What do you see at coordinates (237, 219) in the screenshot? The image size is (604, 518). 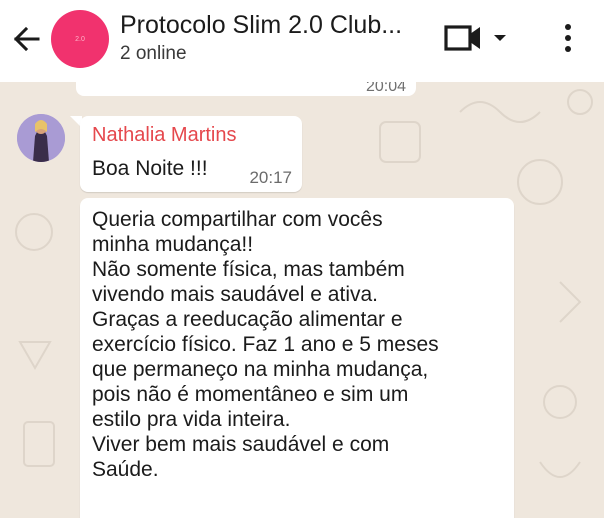 I see `message-line: Queria compartilhar com vocês` at bounding box center [237, 219].